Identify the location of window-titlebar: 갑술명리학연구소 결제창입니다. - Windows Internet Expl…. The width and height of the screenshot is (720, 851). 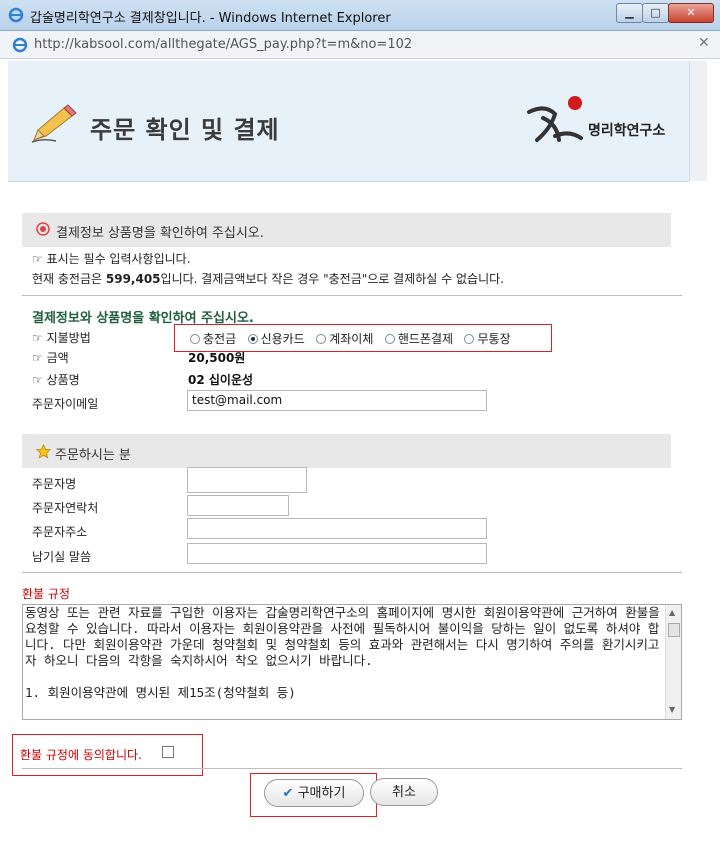
(360, 15).